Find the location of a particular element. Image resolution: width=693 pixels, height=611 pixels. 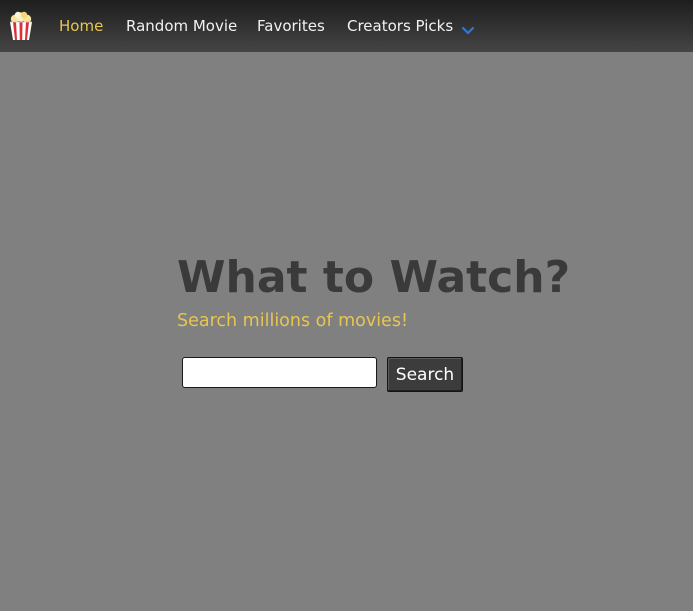

popcorn-icon is located at coordinates (21, 26).